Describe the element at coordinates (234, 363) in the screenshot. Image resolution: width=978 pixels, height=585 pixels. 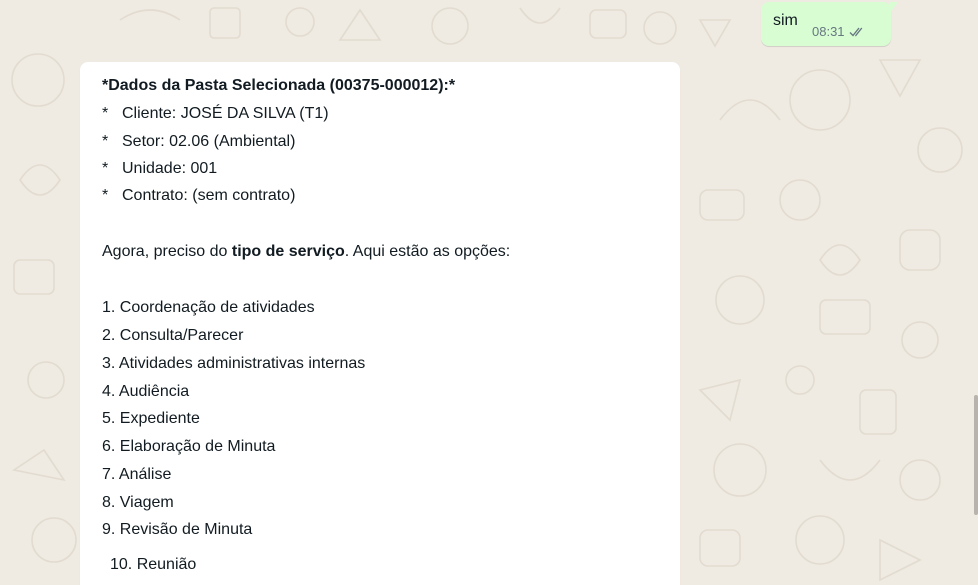
I see `service-option: 3. Atividades administrativas internas` at that location.